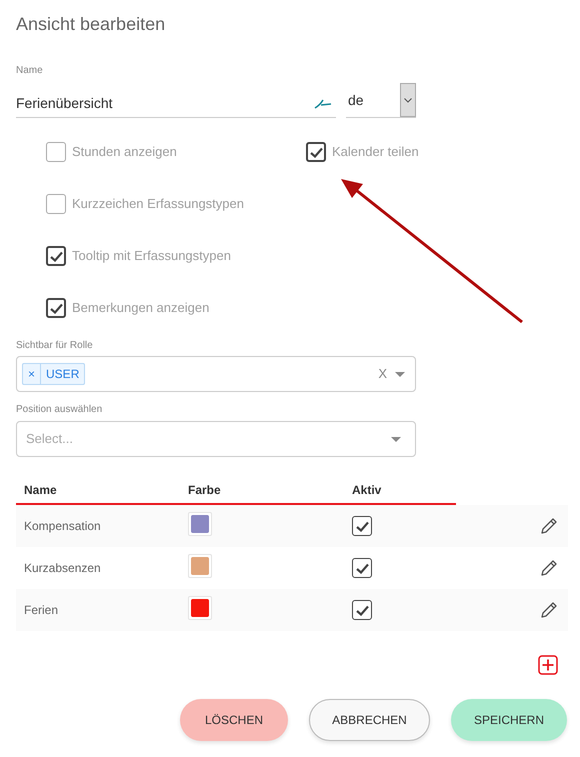  I want to click on role-select: × USER X, so click(216, 374).